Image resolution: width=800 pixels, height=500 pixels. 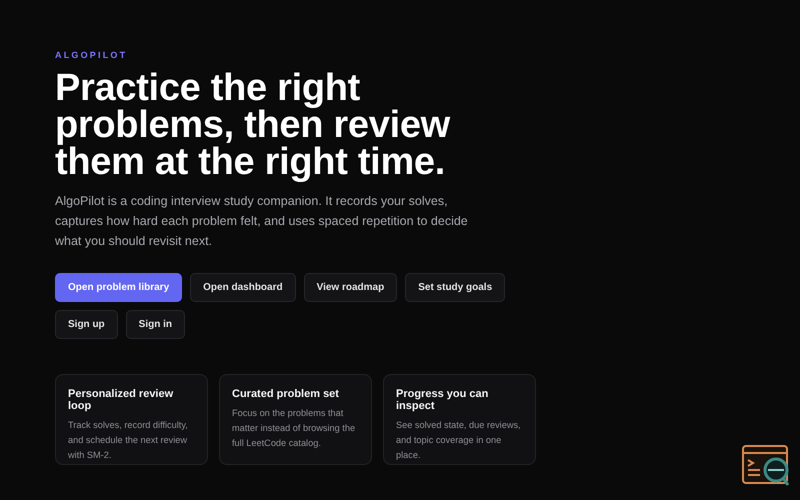 I want to click on secondary-button: View roadmap, so click(x=351, y=287).